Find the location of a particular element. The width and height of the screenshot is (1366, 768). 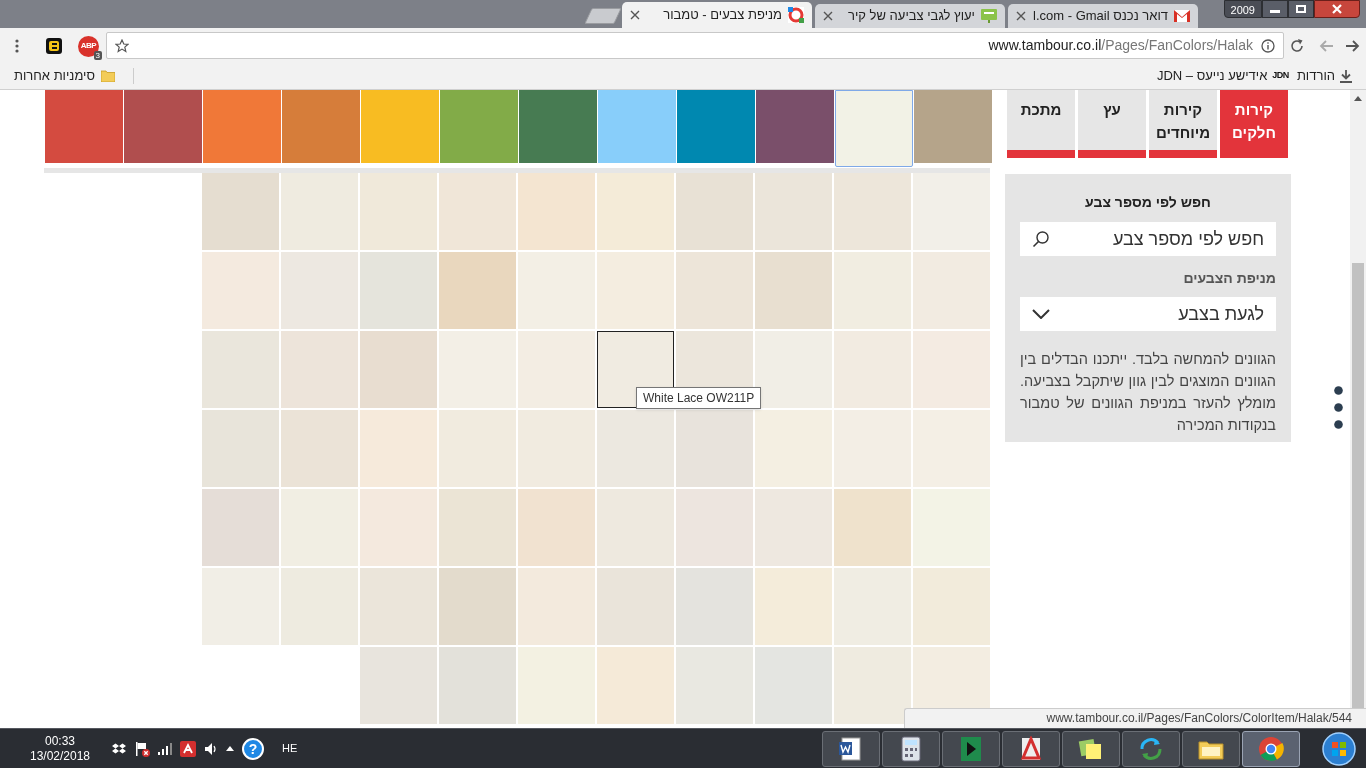

browser-tab: מניפת צבעים - טמבור is located at coordinates (717, 15).